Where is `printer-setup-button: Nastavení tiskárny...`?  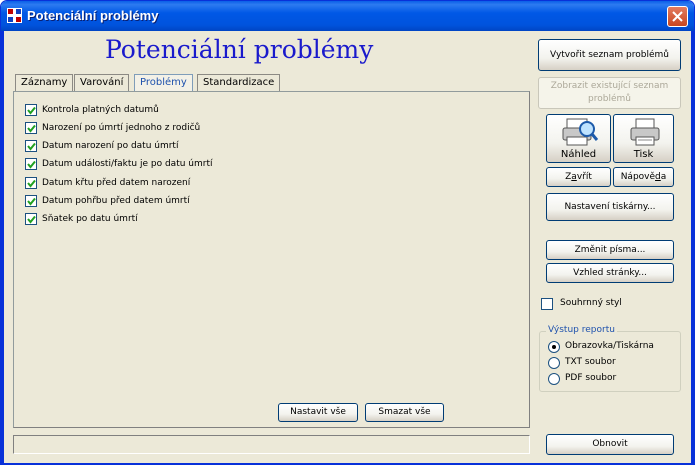 printer-setup-button: Nastavení tiskárny... is located at coordinates (610, 207).